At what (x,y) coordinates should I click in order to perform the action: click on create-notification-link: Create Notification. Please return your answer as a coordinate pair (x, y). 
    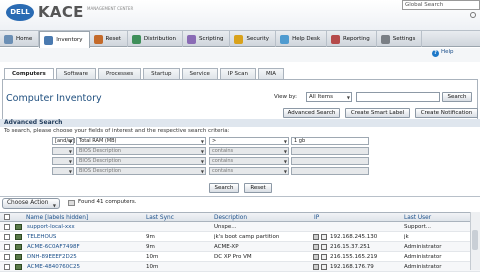
    Looking at the image, I should click on (446, 113).